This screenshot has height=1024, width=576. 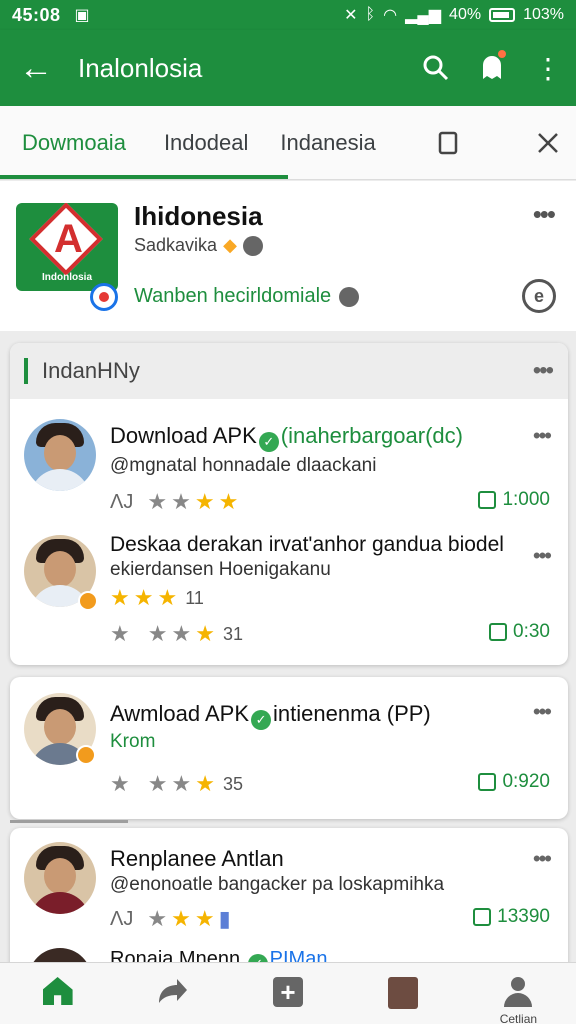 I want to click on app-icon: A Indonlosia, so click(x=67, y=247).